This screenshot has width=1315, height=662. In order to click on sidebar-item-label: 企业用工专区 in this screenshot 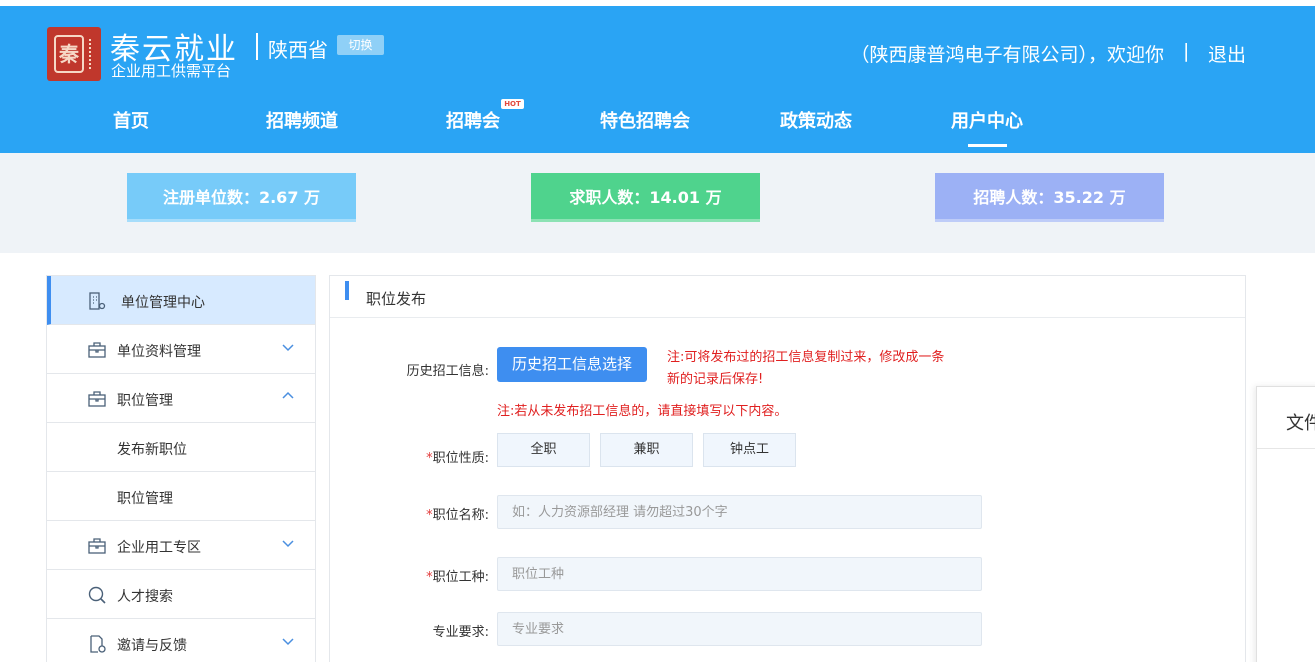, I will do `click(159, 548)`.